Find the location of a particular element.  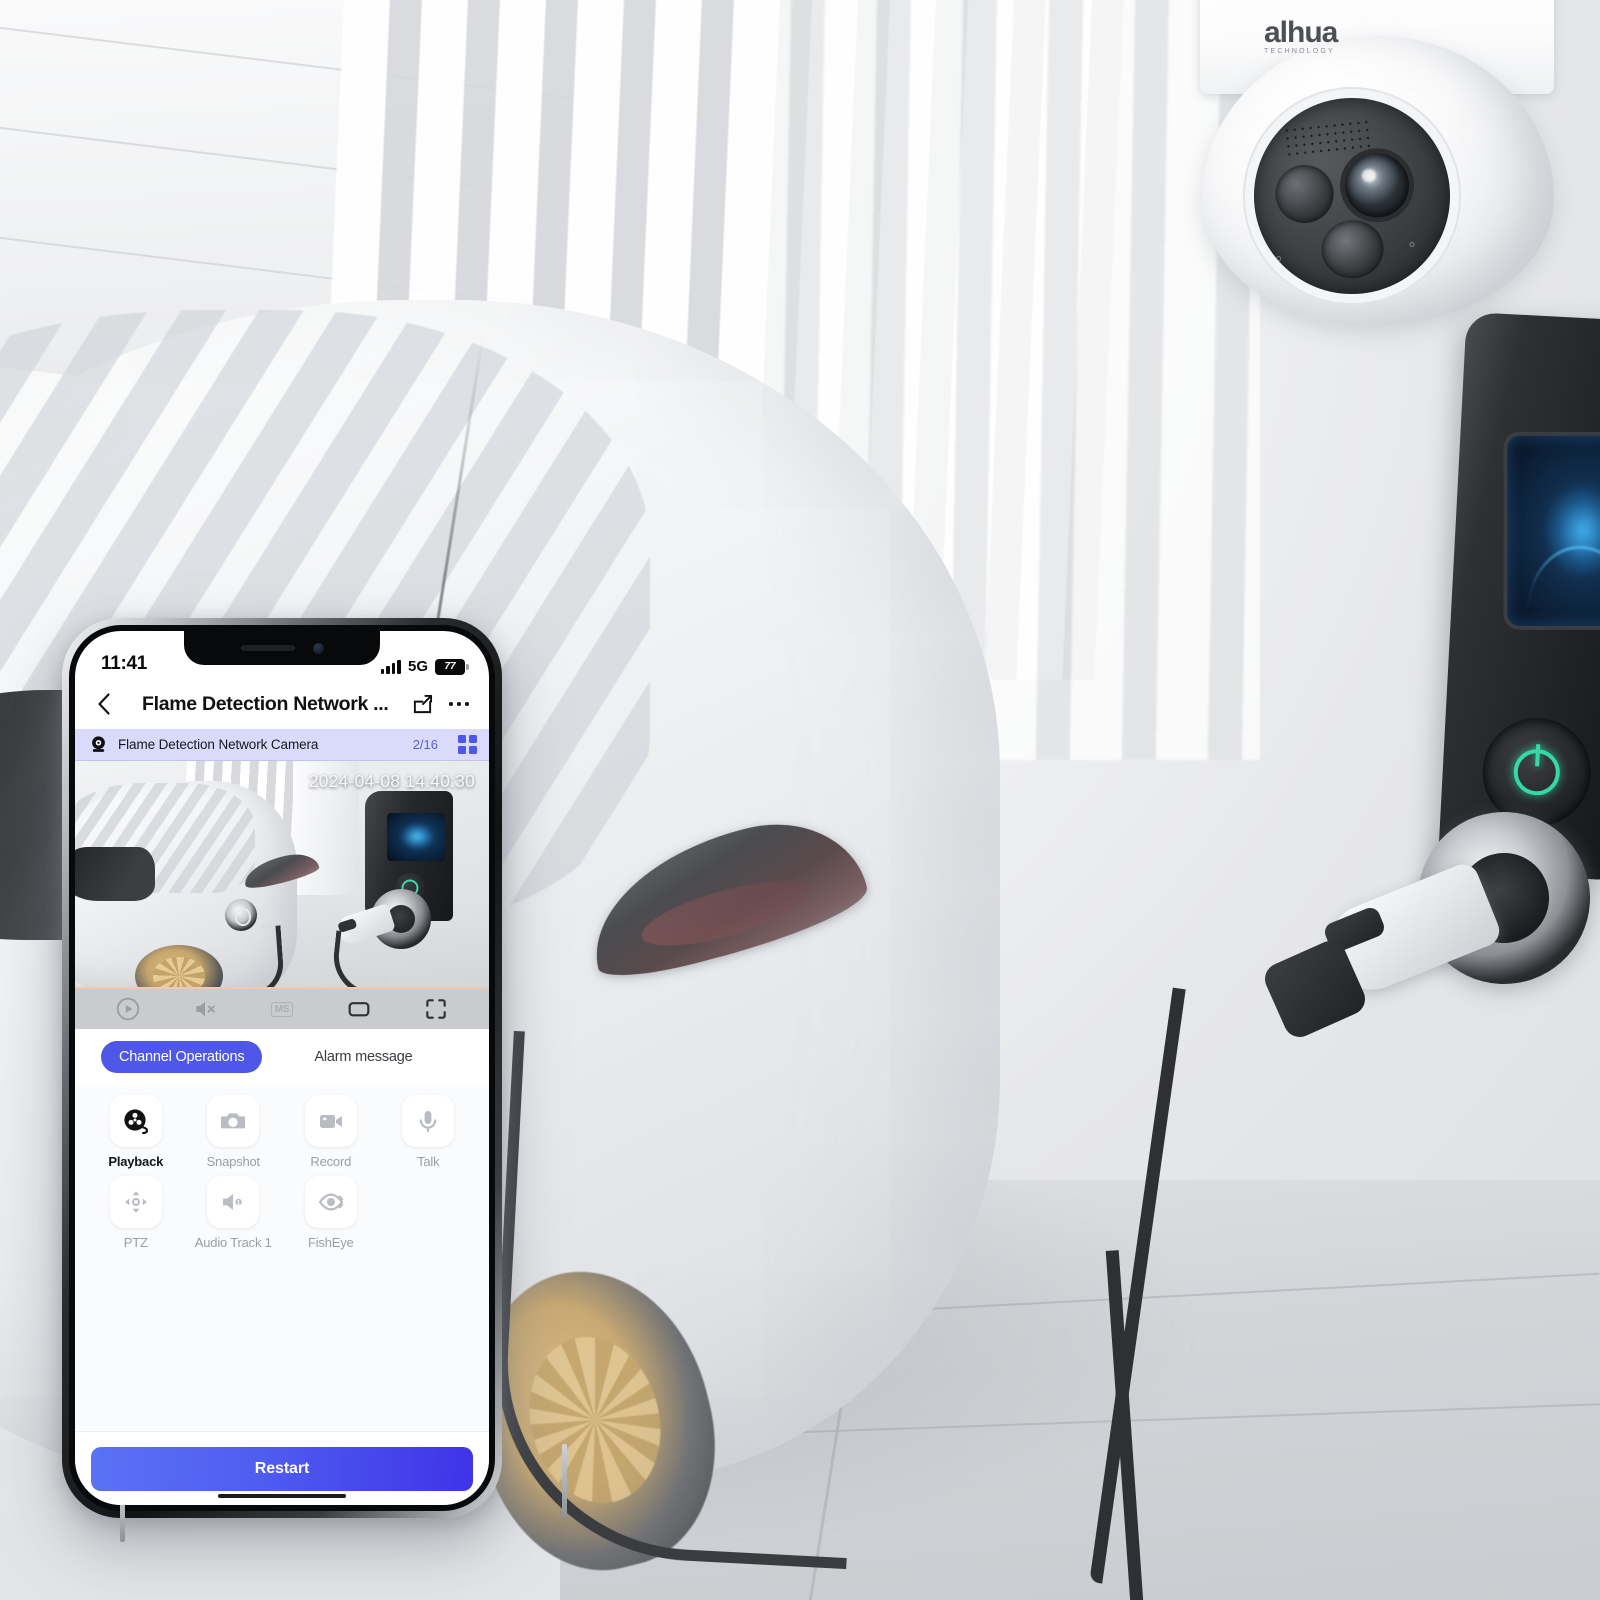

speaker-wave-icon: 1 is located at coordinates (233, 1202).